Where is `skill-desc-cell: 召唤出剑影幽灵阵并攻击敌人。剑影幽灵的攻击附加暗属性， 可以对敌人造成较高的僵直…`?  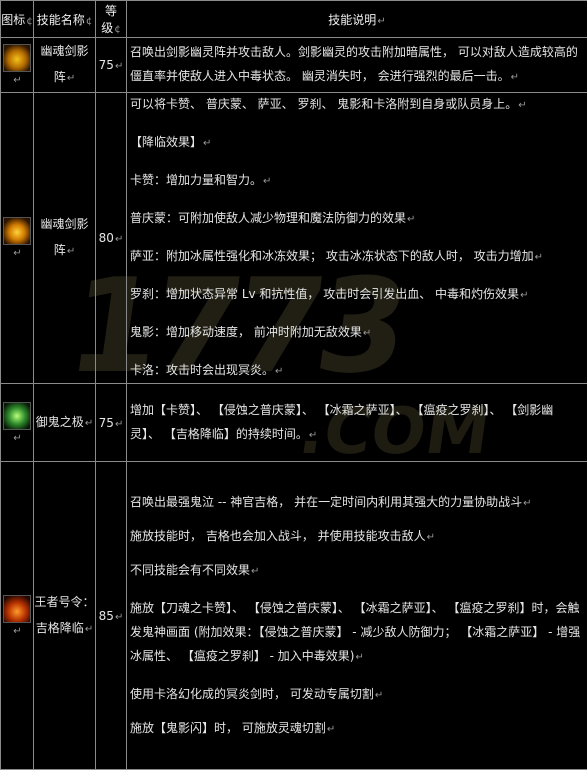
skill-desc-cell: 召唤出剑影幽灵阵并攻击敌人。剑影幽灵的攻击附加暗属性， 可以对敌人造成较高的僵直… is located at coordinates (357, 65).